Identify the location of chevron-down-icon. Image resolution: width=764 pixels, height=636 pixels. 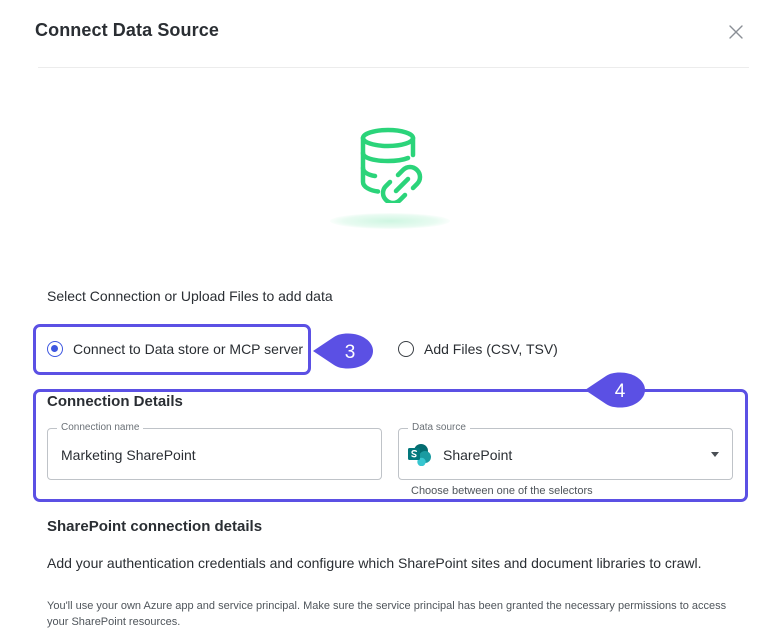
(715, 454).